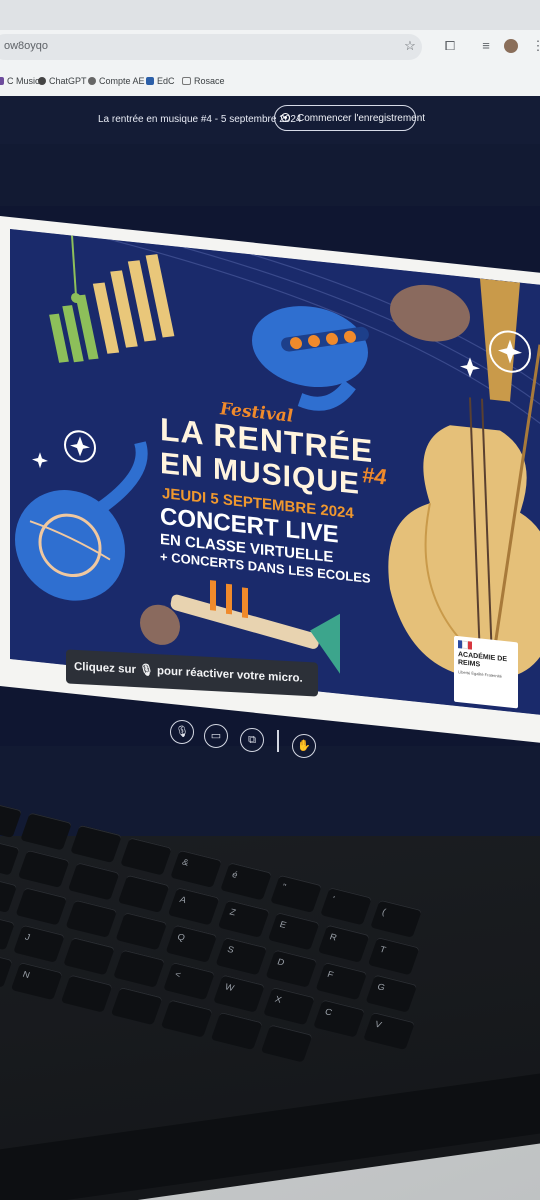 The height and width of the screenshot is (1200, 540). I want to click on key-label: C, so click(328, 1012).